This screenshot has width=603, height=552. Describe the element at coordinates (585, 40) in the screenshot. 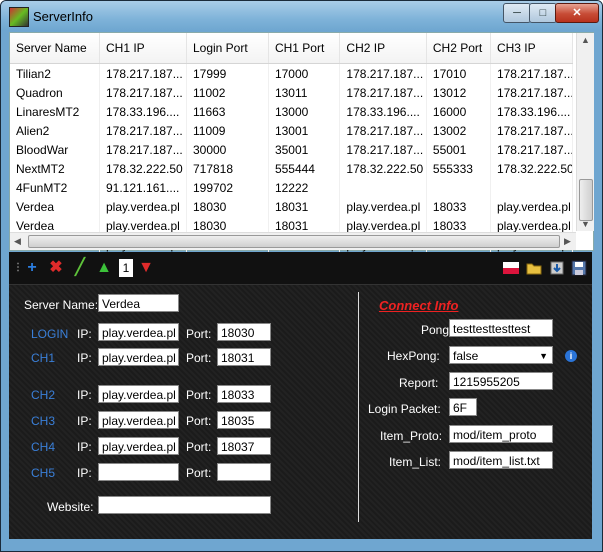

I see `scroll-up-arrow-icon: ▲` at that location.